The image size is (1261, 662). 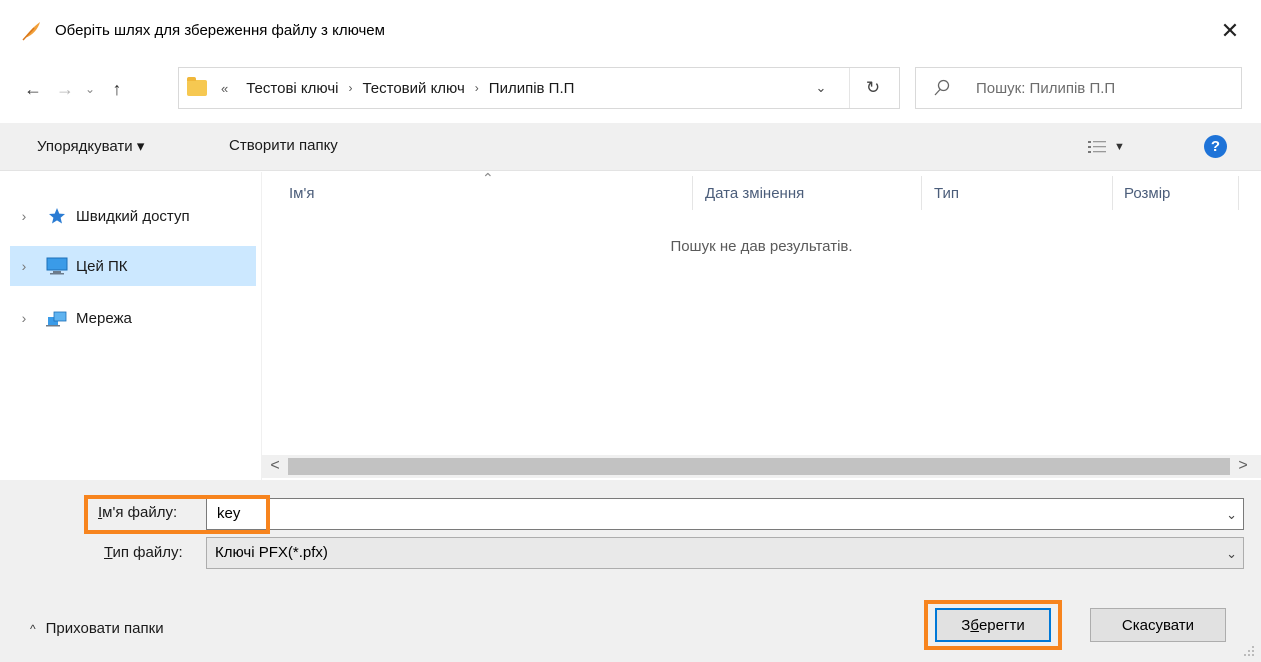 What do you see at coordinates (90, 89) in the screenshot?
I see `recent-locations-button: ⌄` at bounding box center [90, 89].